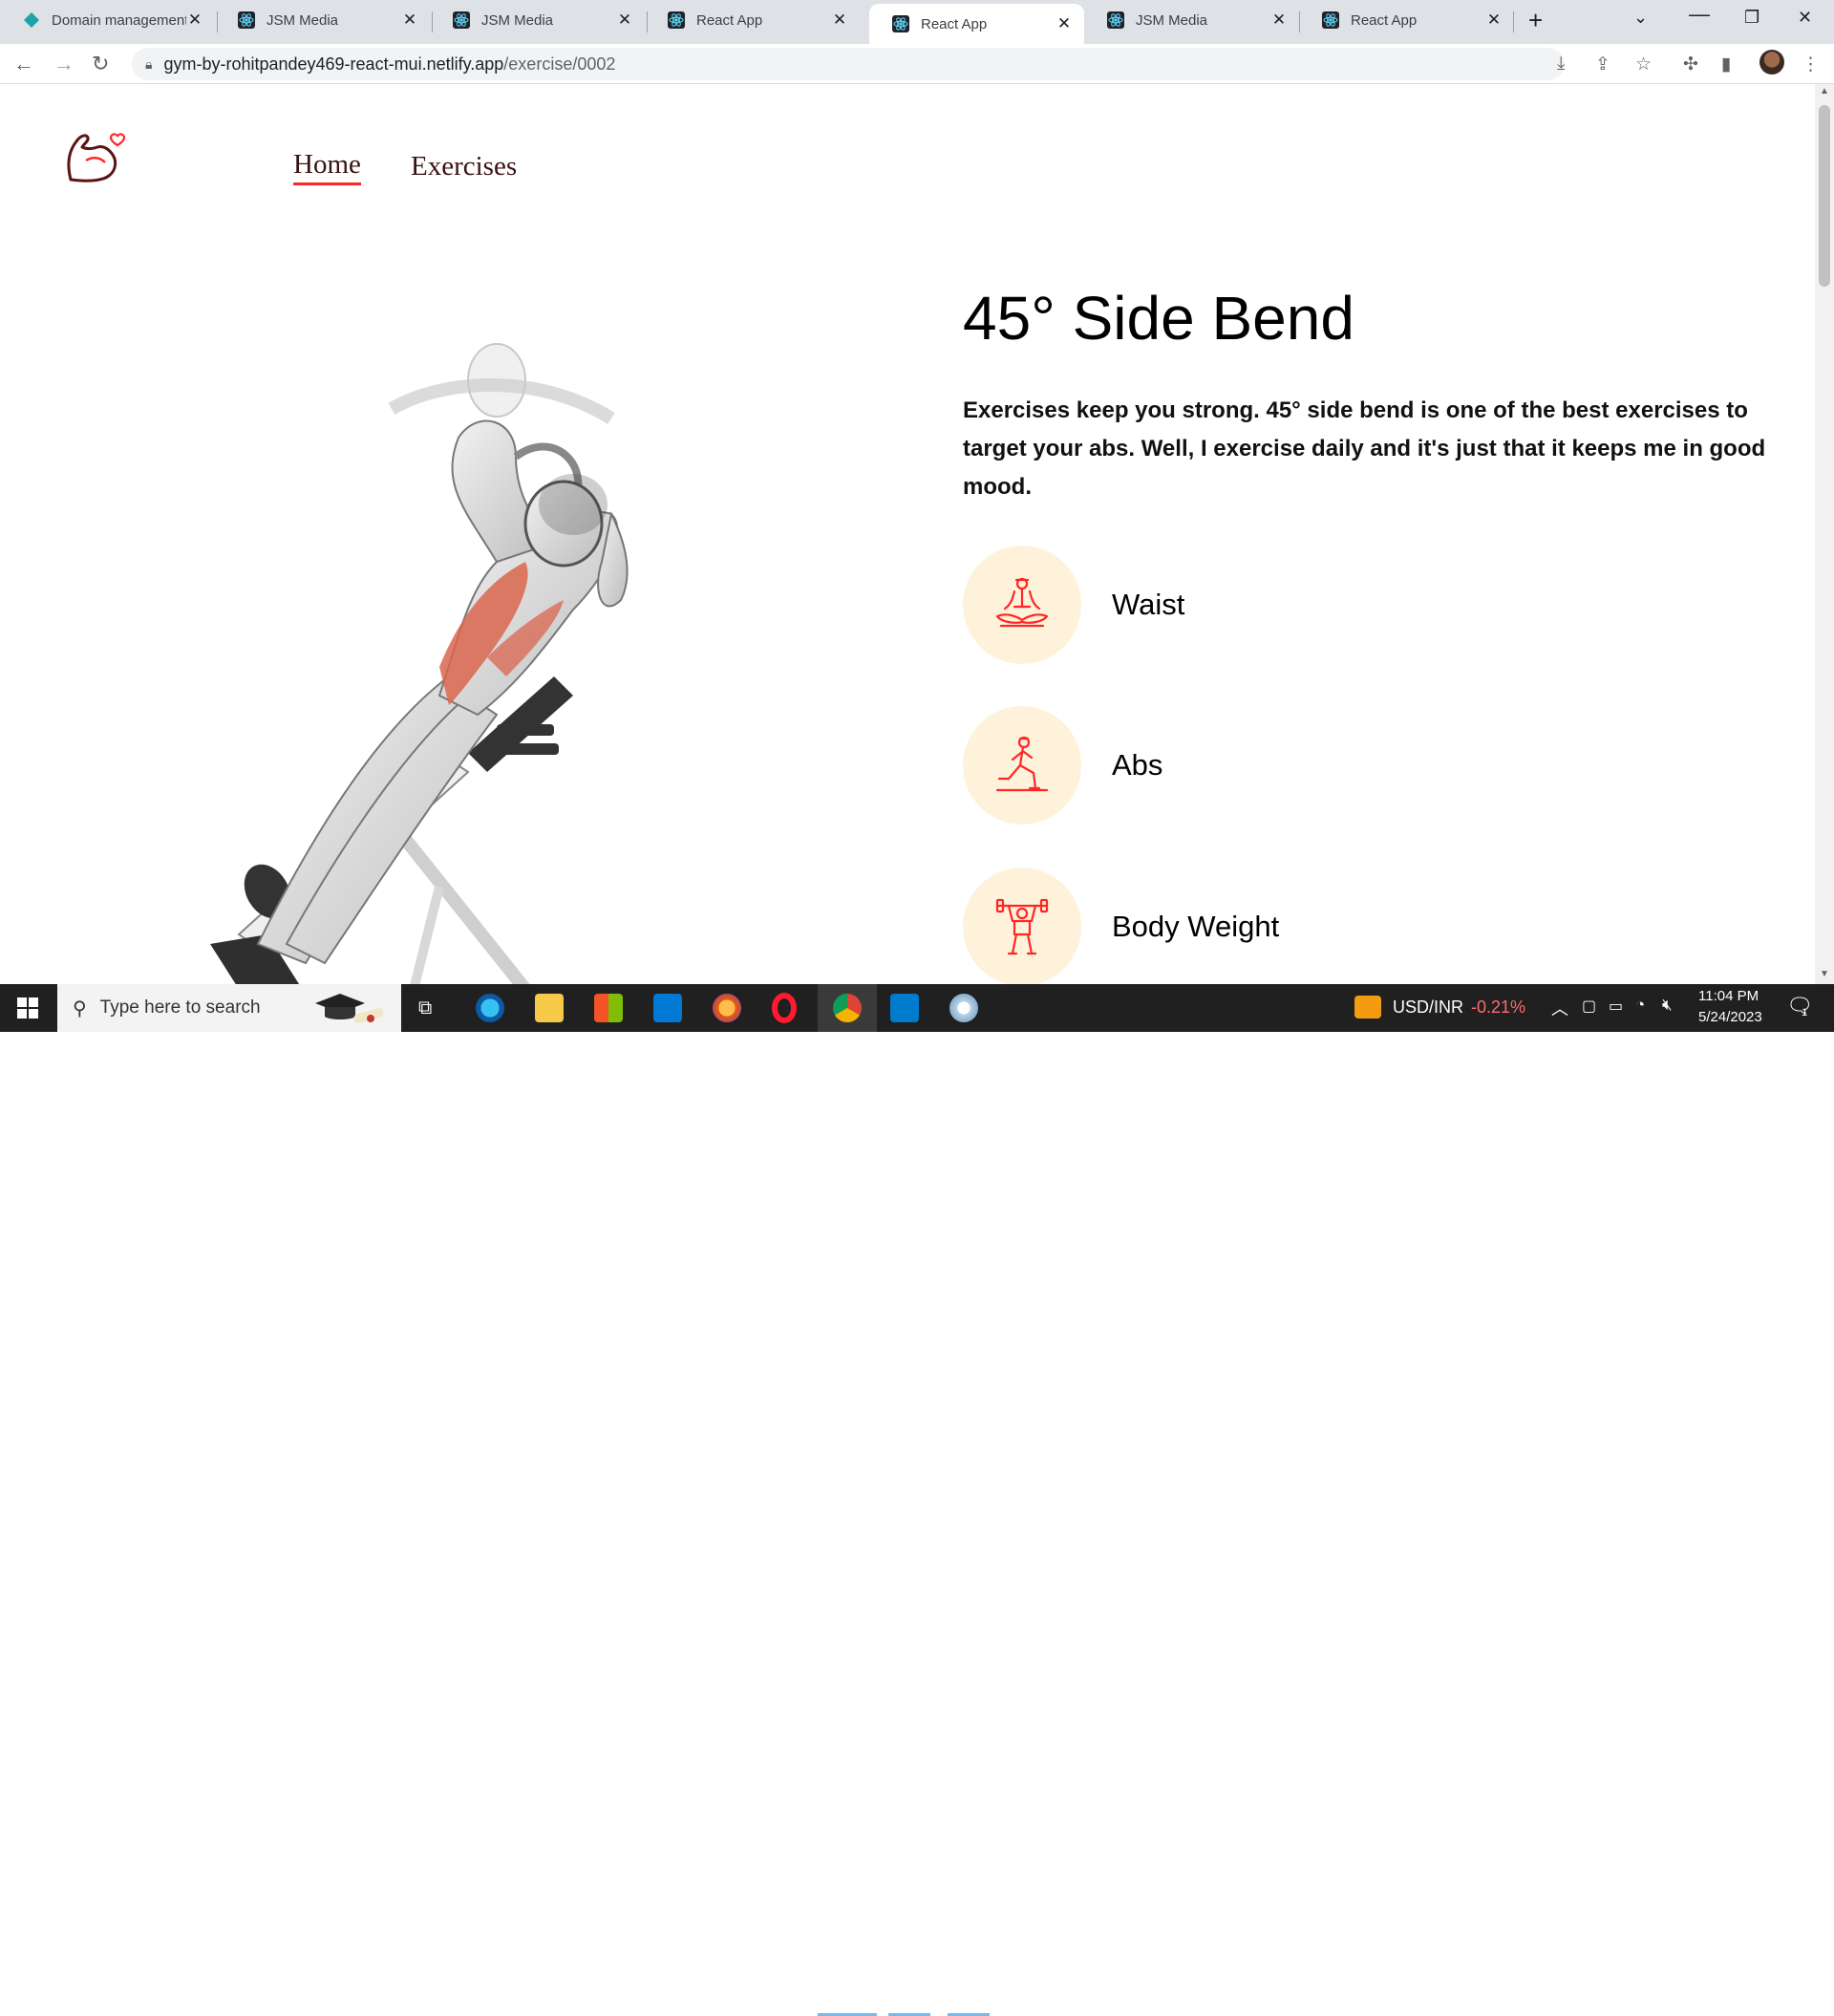  Describe the element at coordinates (1811, 64) in the screenshot. I see `chrome-menu-icon: ⋮` at that location.